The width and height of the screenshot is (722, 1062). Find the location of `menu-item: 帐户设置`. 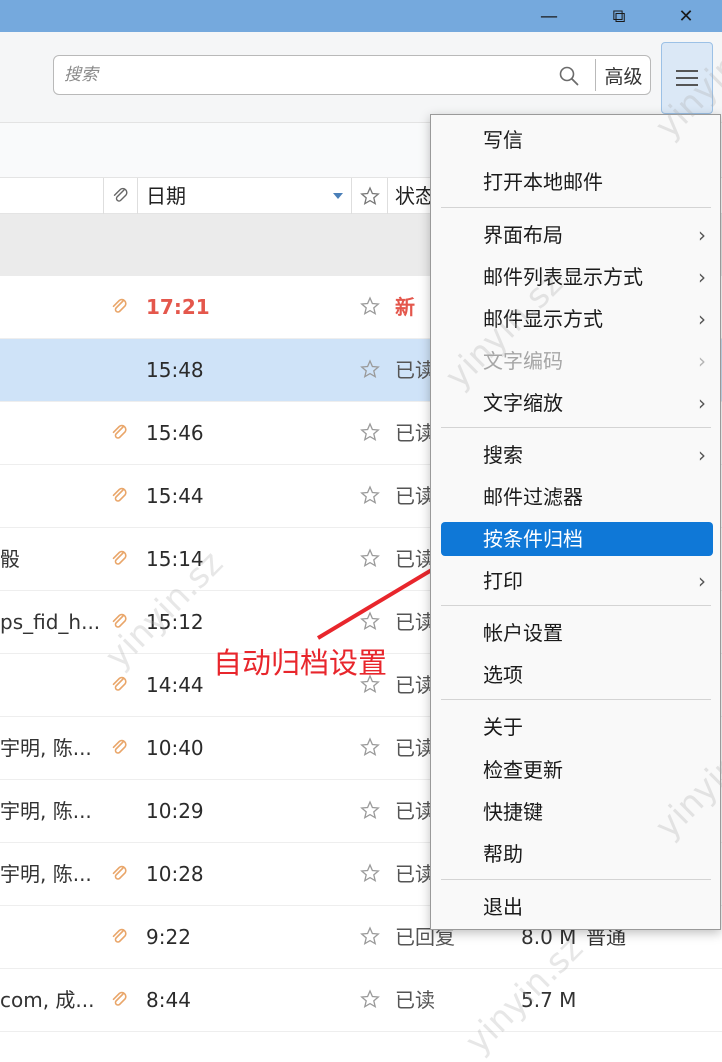

menu-item: 帐户设置 is located at coordinates (575, 633).